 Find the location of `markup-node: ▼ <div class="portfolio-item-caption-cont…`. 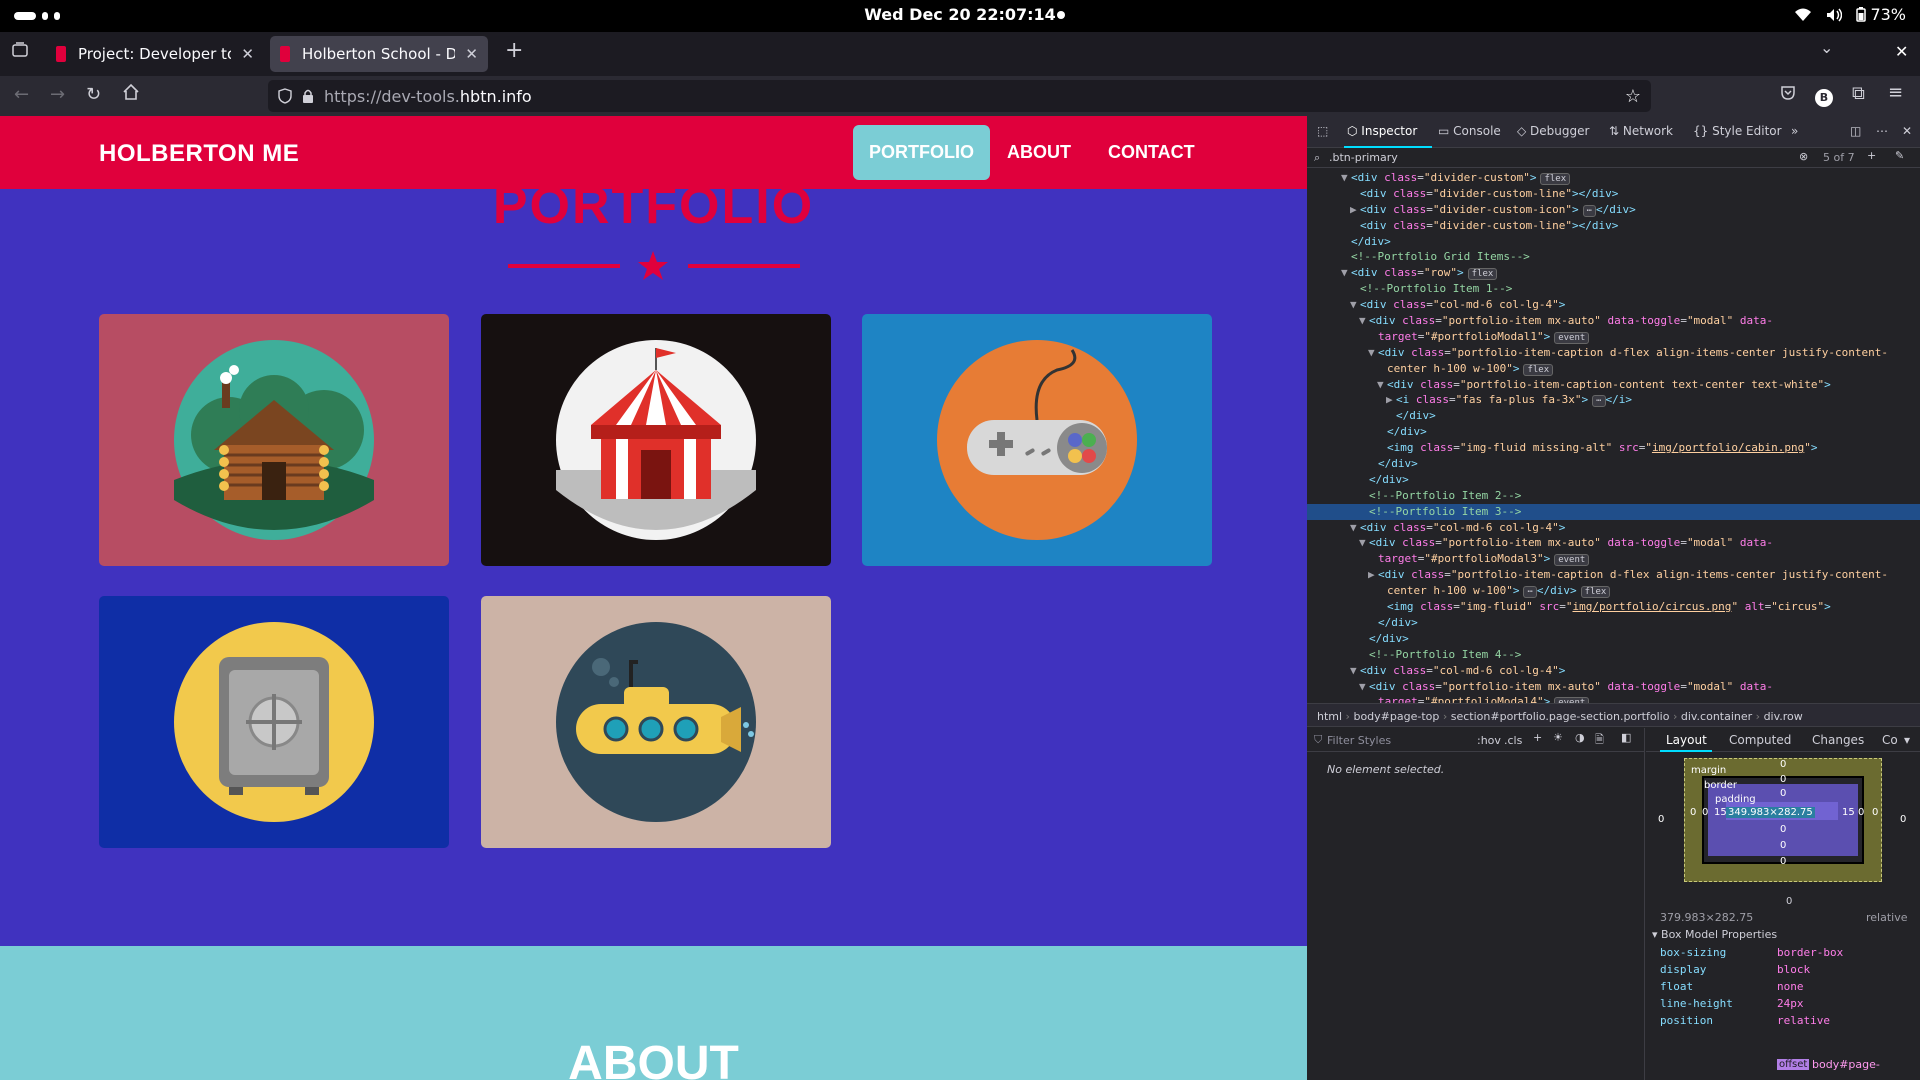

markup-node: ▼ <div class="portfolio-item-caption-cont… is located at coordinates (1613, 385).